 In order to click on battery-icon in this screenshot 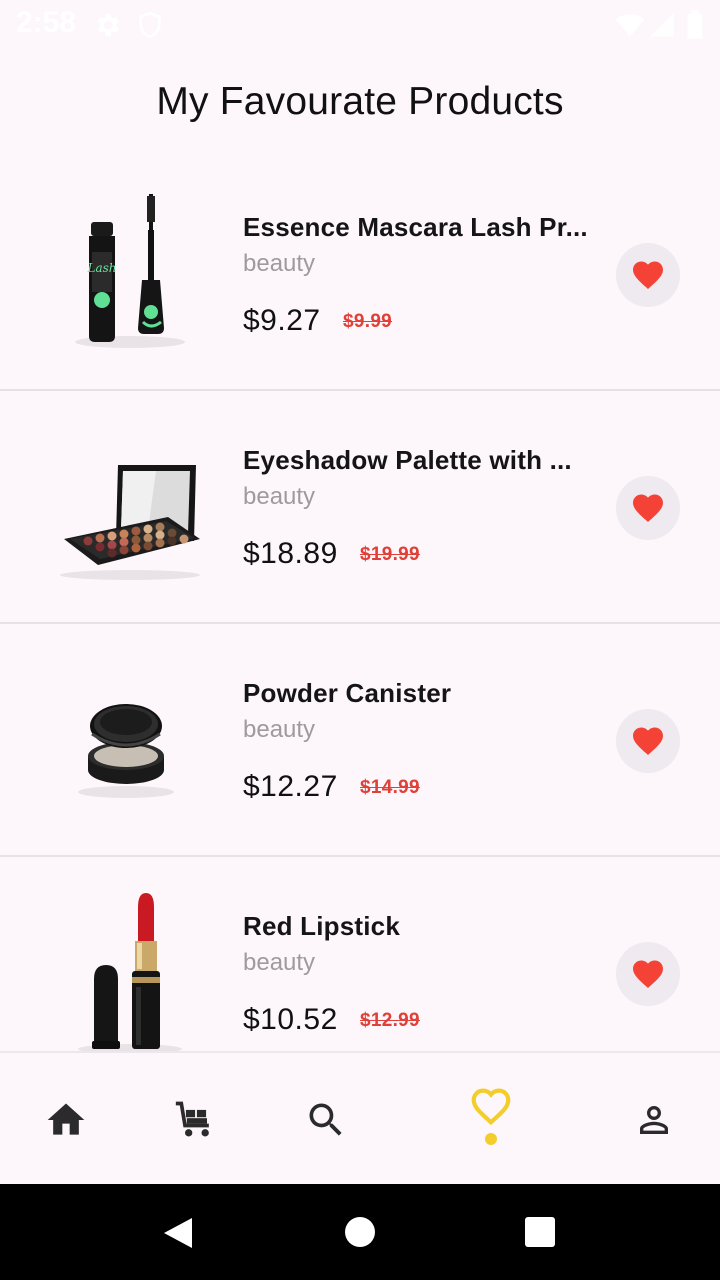, I will do `click(695, 24)`.